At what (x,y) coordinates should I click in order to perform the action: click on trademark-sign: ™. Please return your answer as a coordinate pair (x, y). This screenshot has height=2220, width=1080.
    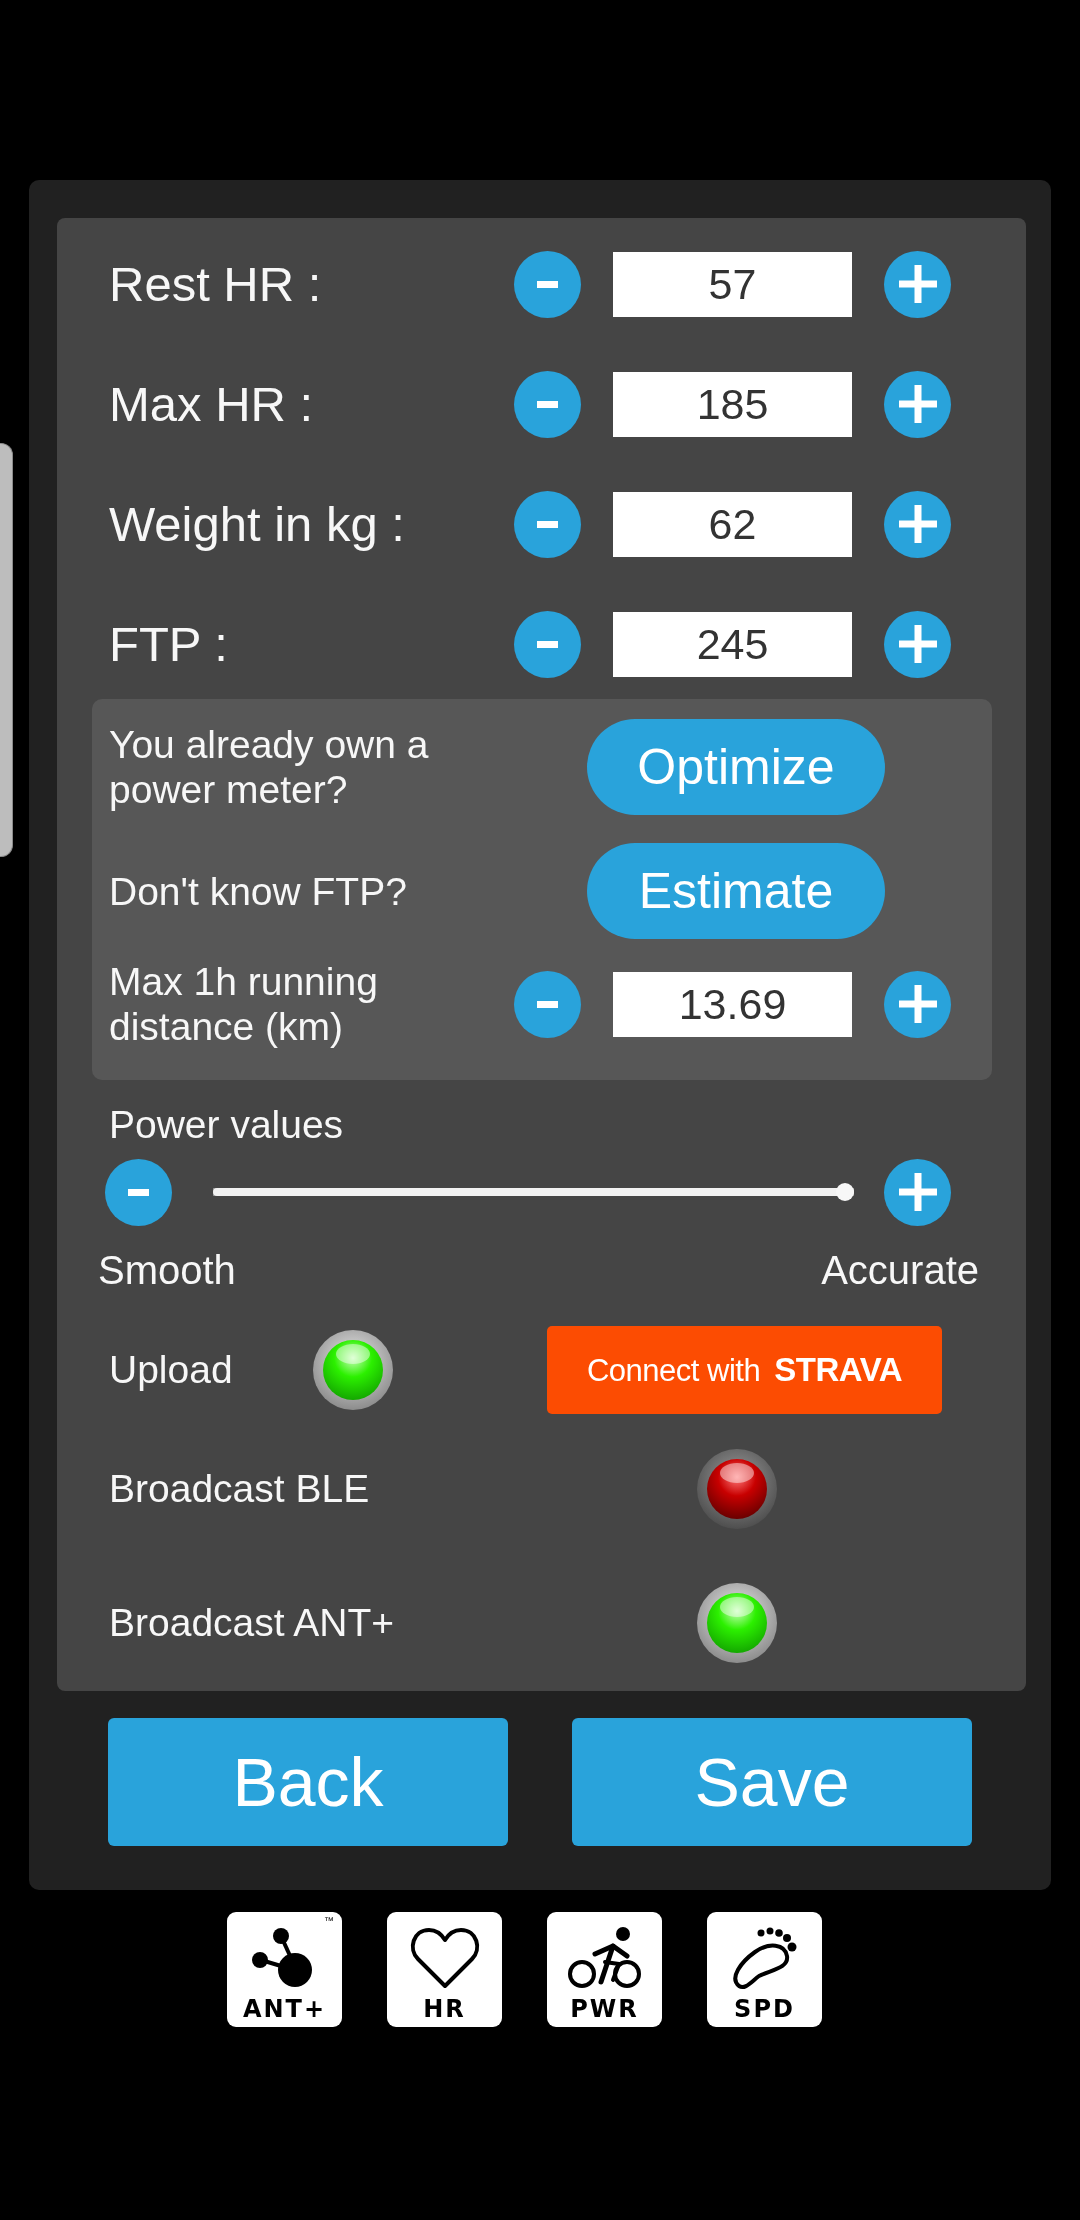
    Looking at the image, I should click on (329, 1921).